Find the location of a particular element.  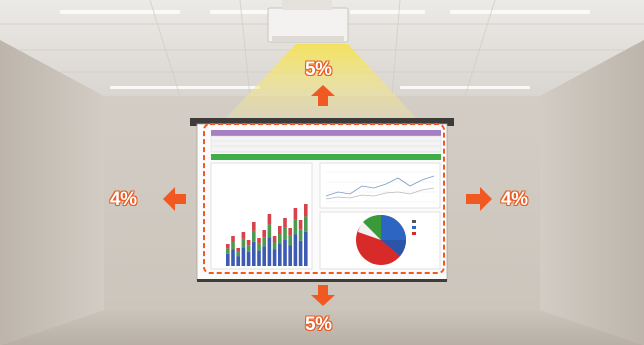

shift-right-label: 4% is located at coordinates (514, 199).